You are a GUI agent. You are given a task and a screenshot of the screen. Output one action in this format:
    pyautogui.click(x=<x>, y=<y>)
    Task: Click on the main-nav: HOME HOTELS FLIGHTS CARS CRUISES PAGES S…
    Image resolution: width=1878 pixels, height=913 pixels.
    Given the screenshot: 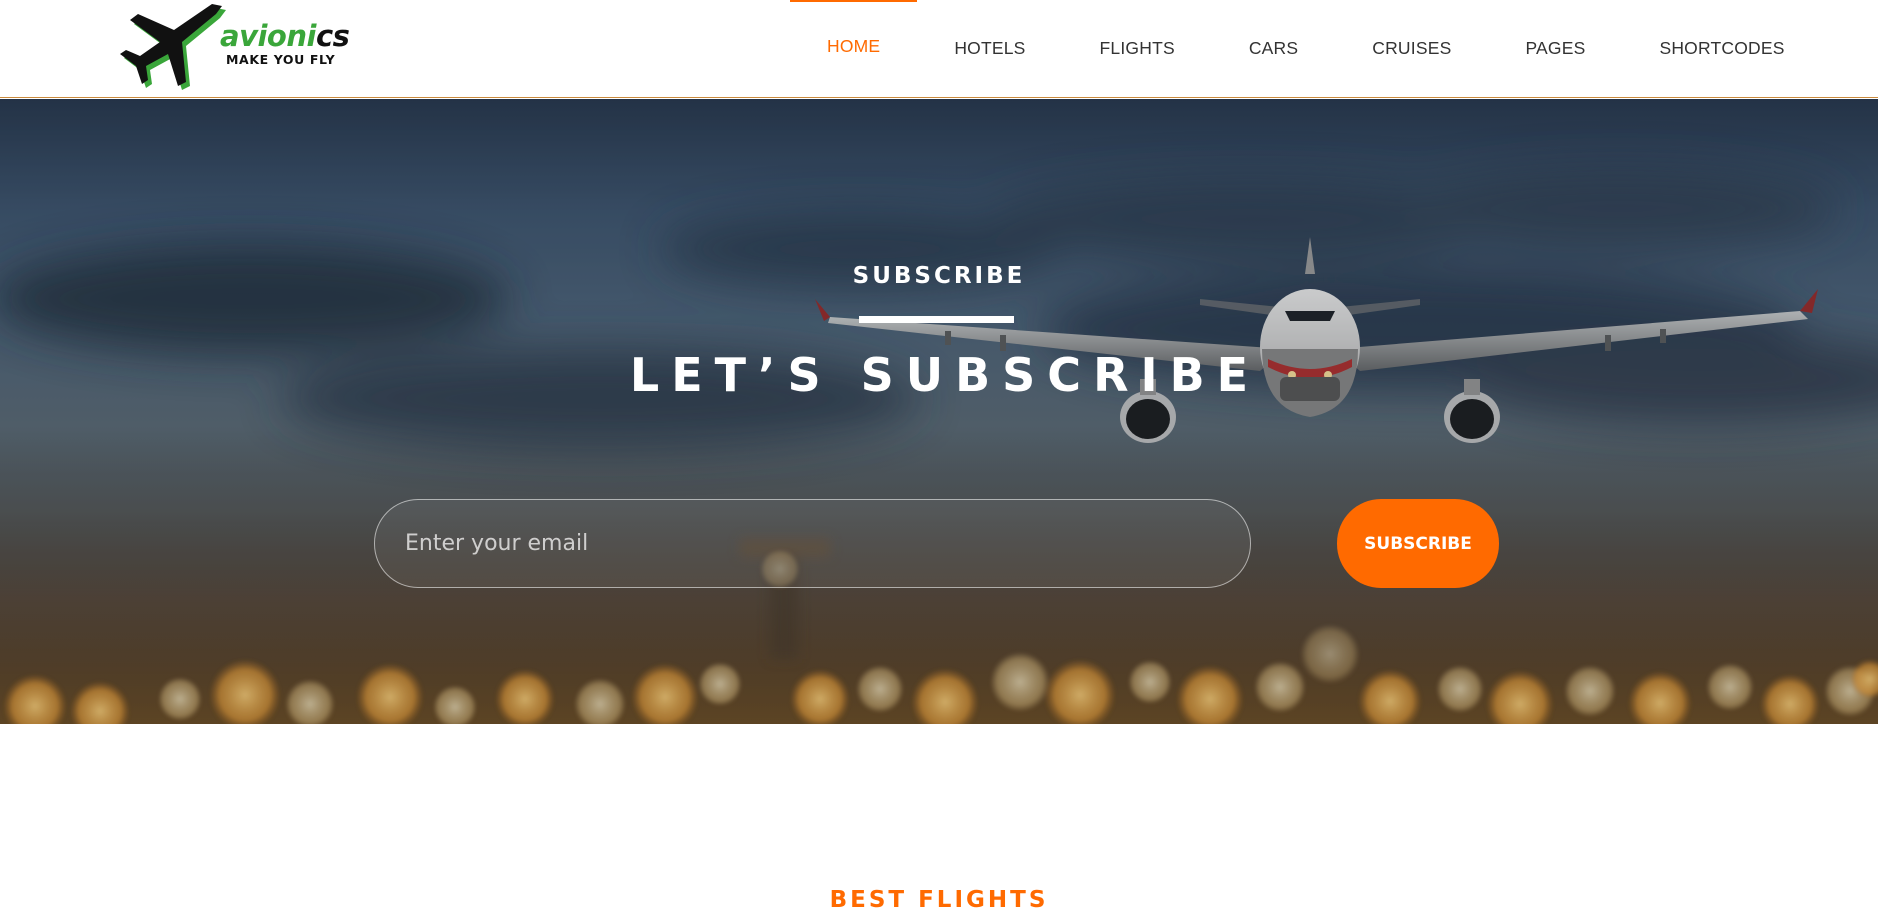 What is the action you would take?
    pyautogui.click(x=1306, y=49)
    